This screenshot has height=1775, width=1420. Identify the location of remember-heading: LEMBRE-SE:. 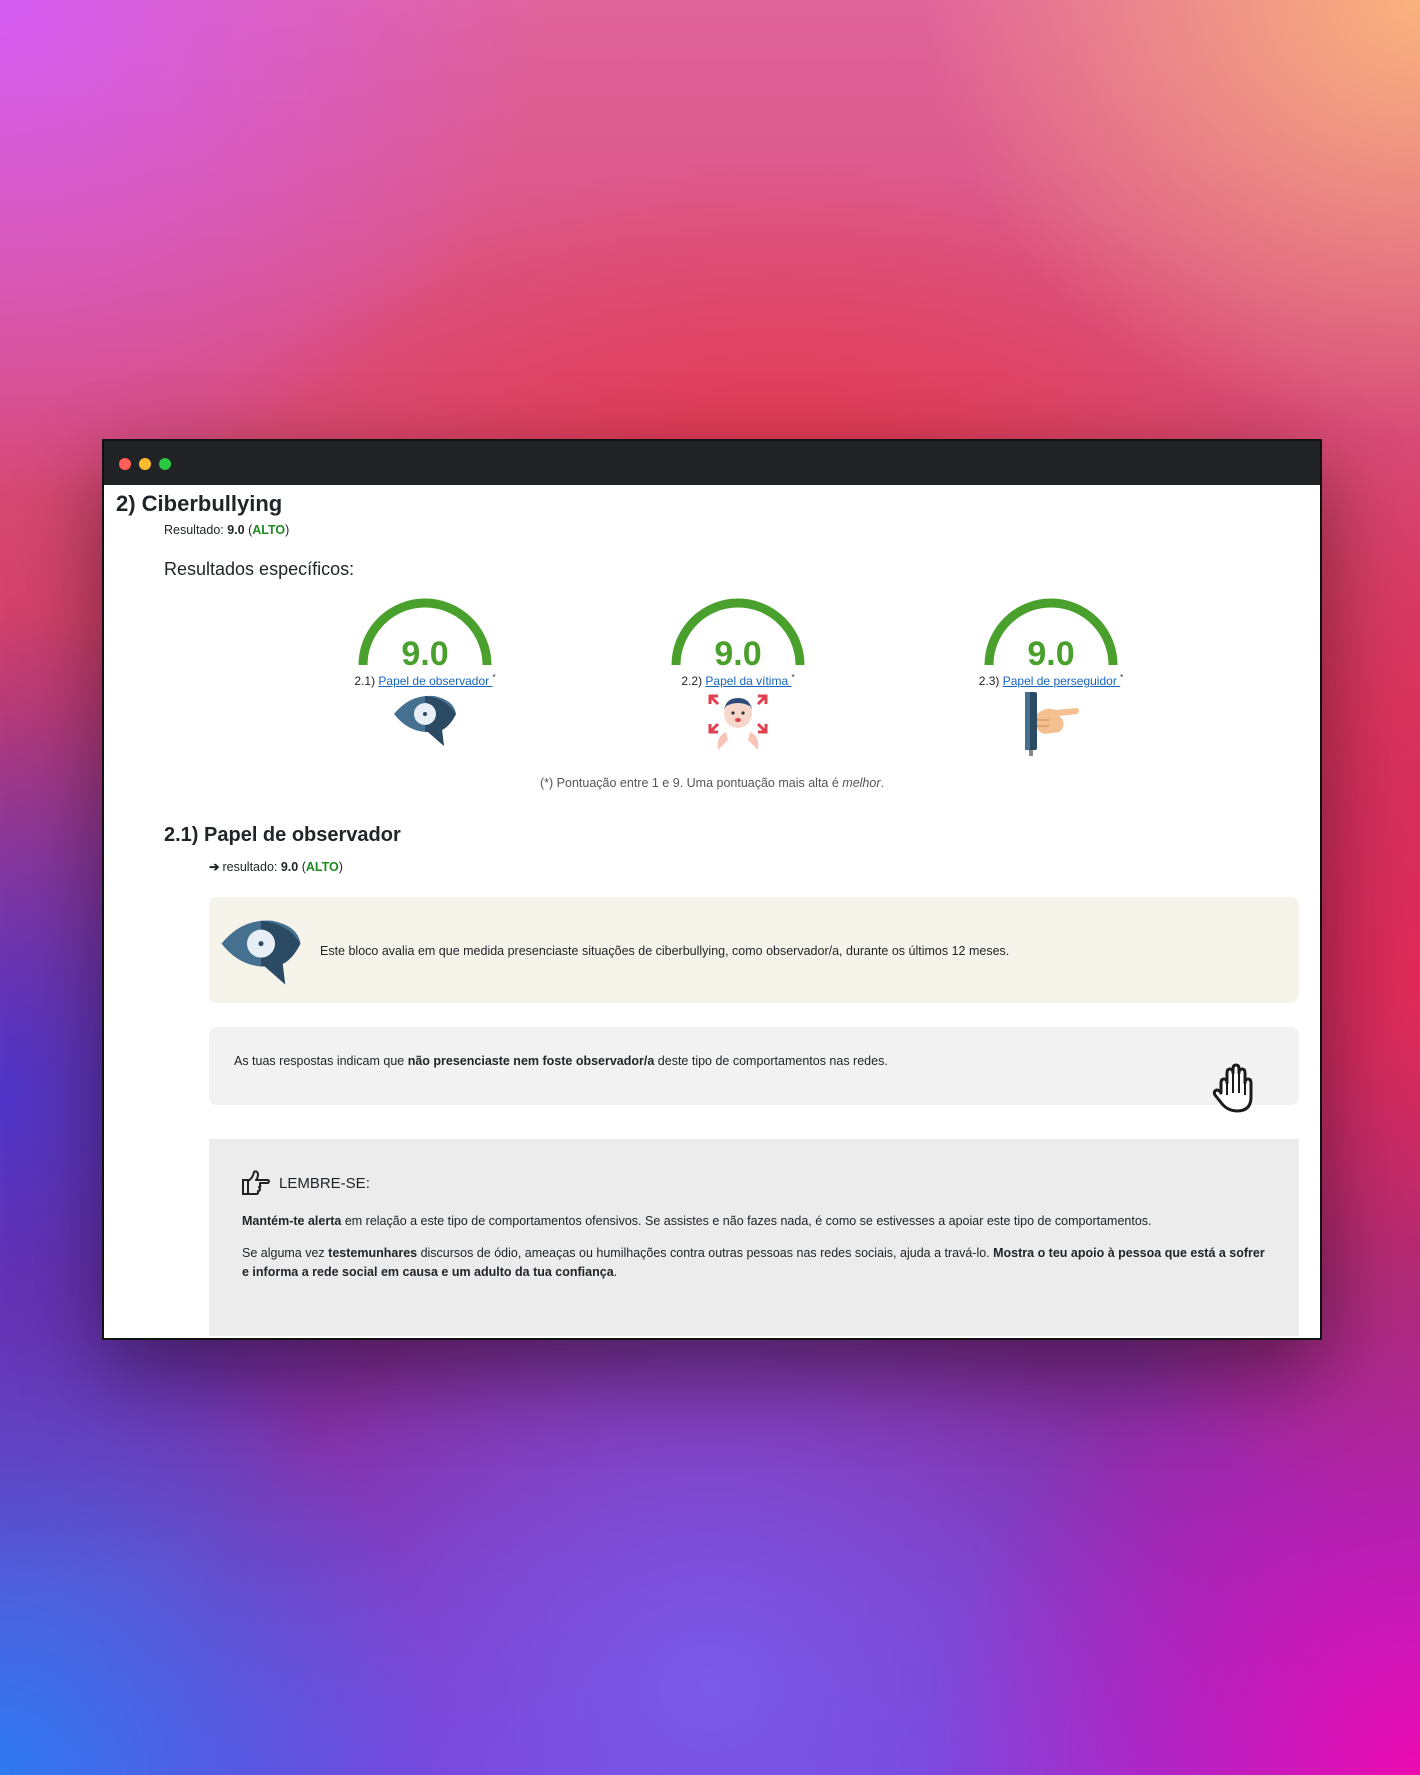
(305, 1183).